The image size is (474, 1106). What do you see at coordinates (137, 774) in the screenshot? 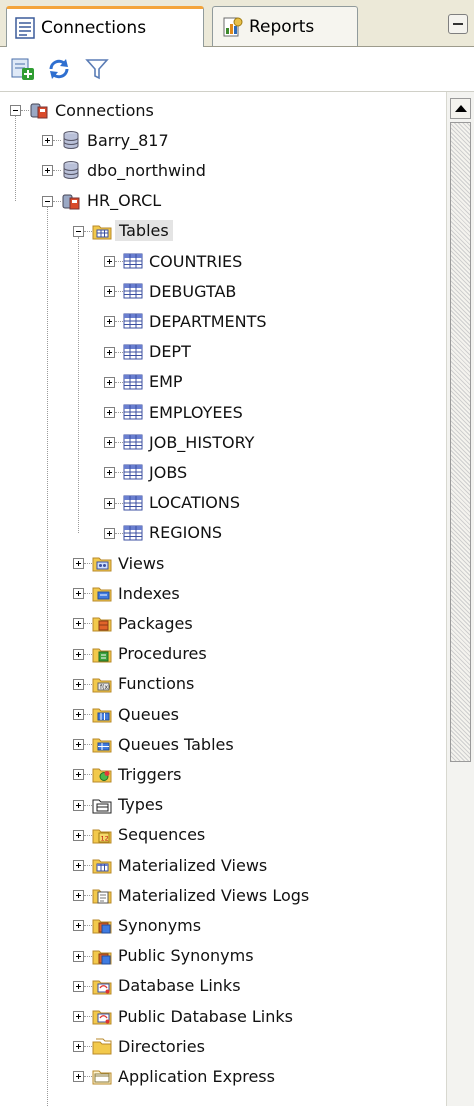
I see `tree-node-category-folder: Triggers` at bounding box center [137, 774].